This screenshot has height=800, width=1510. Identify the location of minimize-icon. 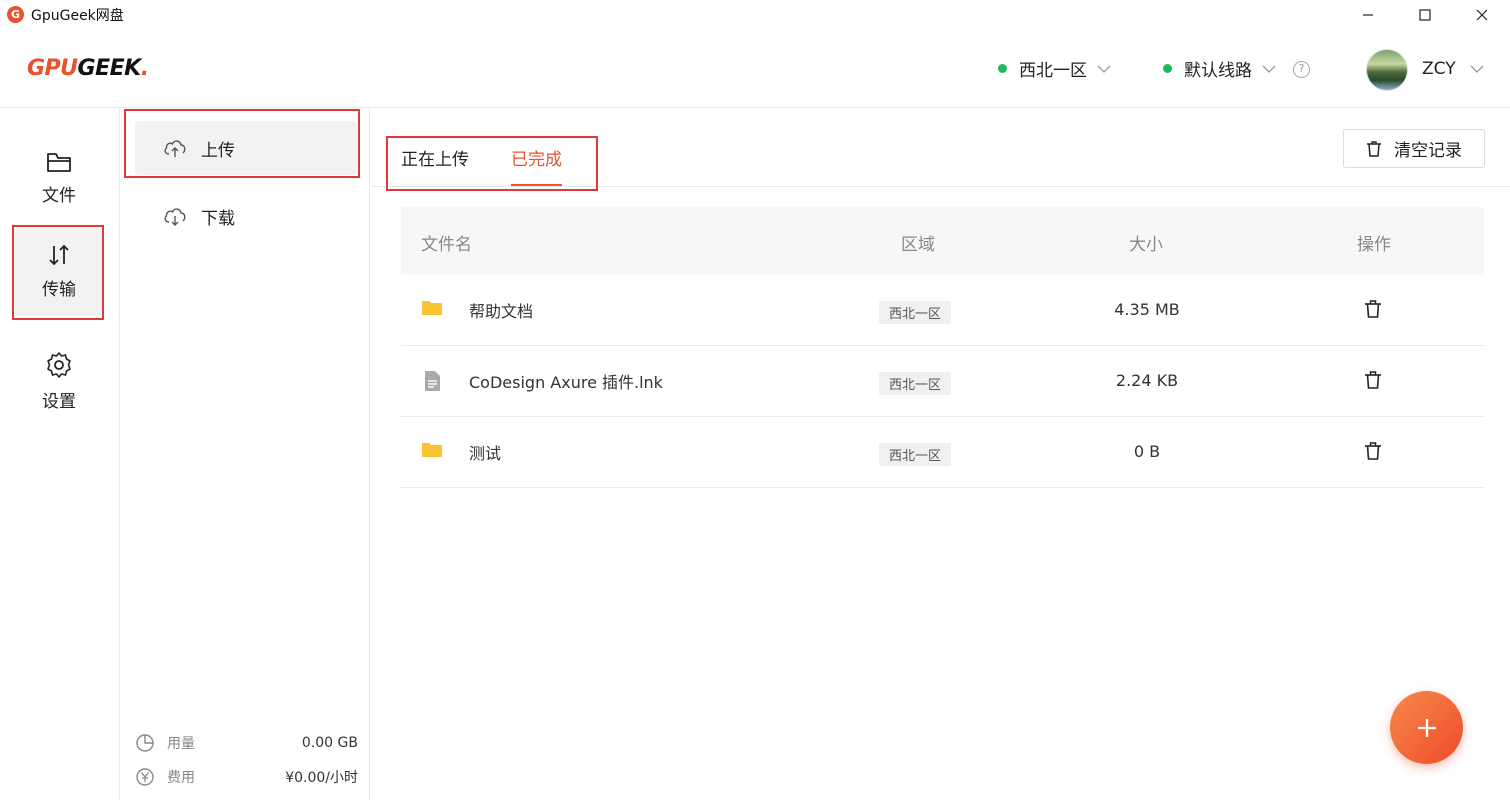
(1368, 15).